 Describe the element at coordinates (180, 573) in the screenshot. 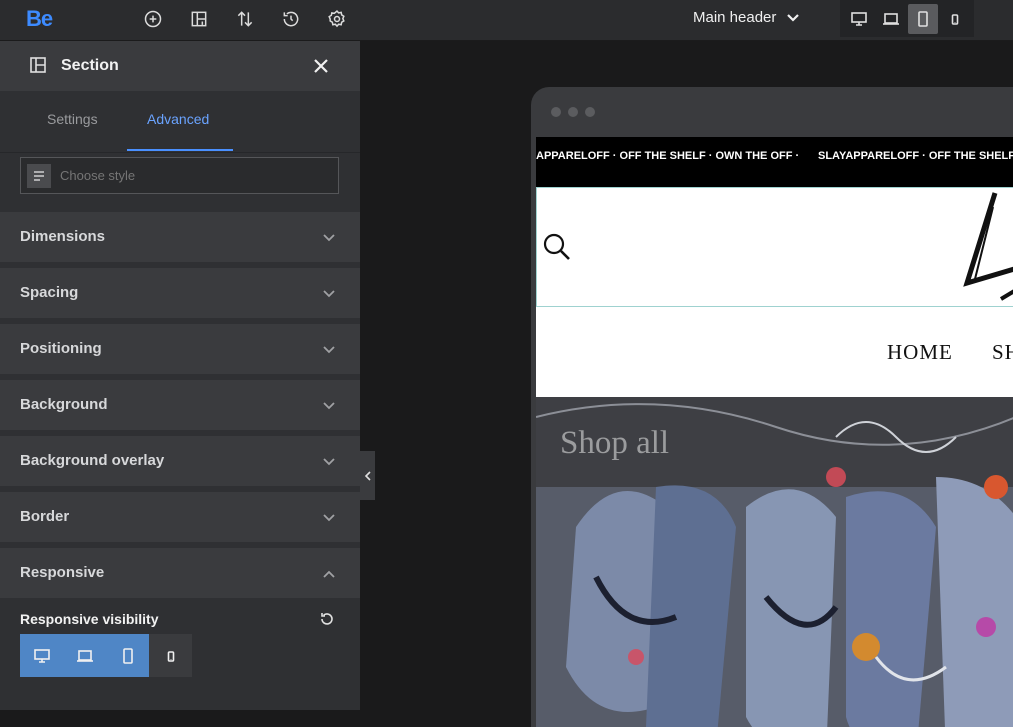

I see `accordion-responsive: Responsive` at that location.